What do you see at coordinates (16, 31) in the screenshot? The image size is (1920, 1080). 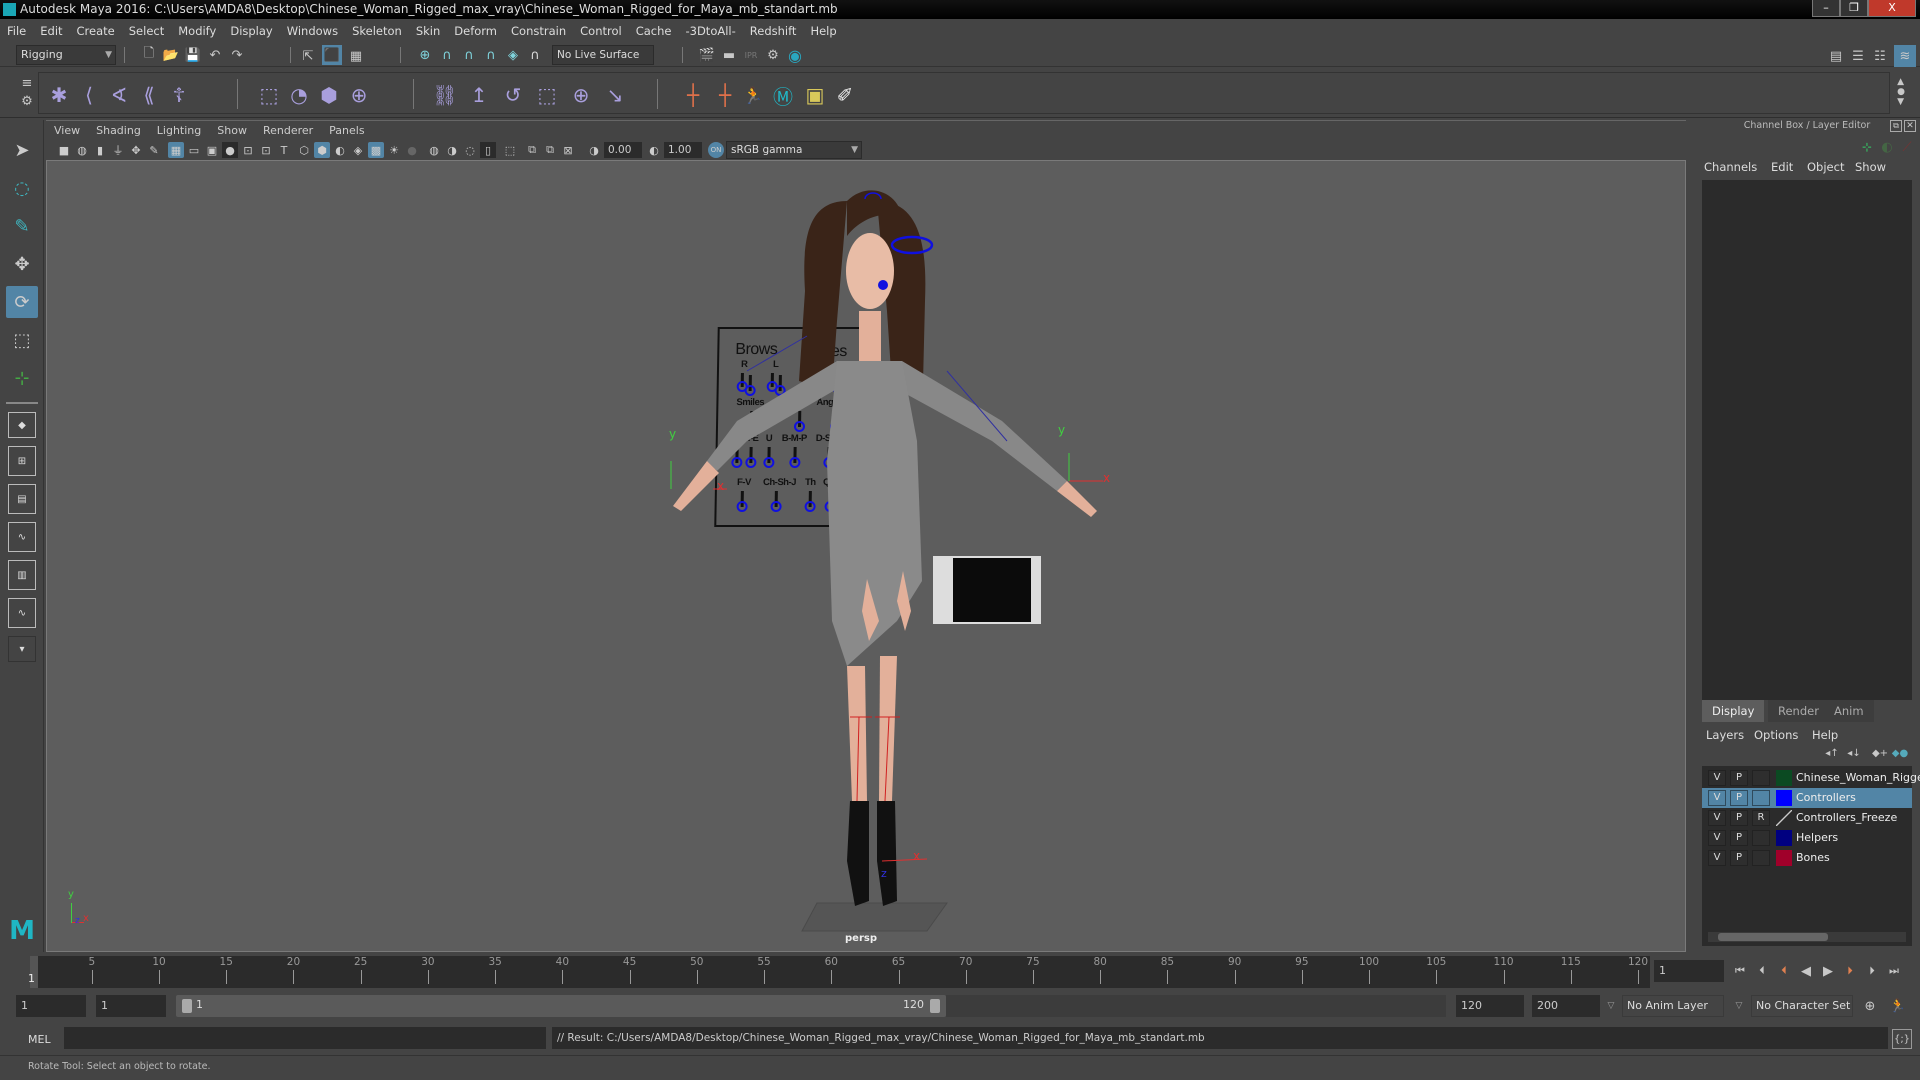 I see `menu-file: File` at bounding box center [16, 31].